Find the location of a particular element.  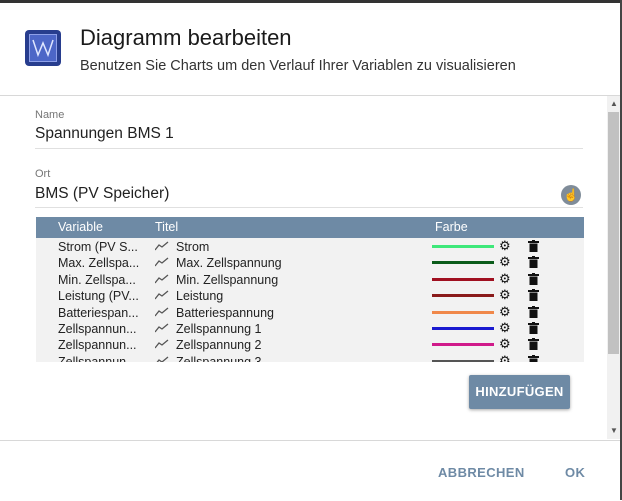

dialog-scrollbar: ▲ ▼ is located at coordinates (613, 267).